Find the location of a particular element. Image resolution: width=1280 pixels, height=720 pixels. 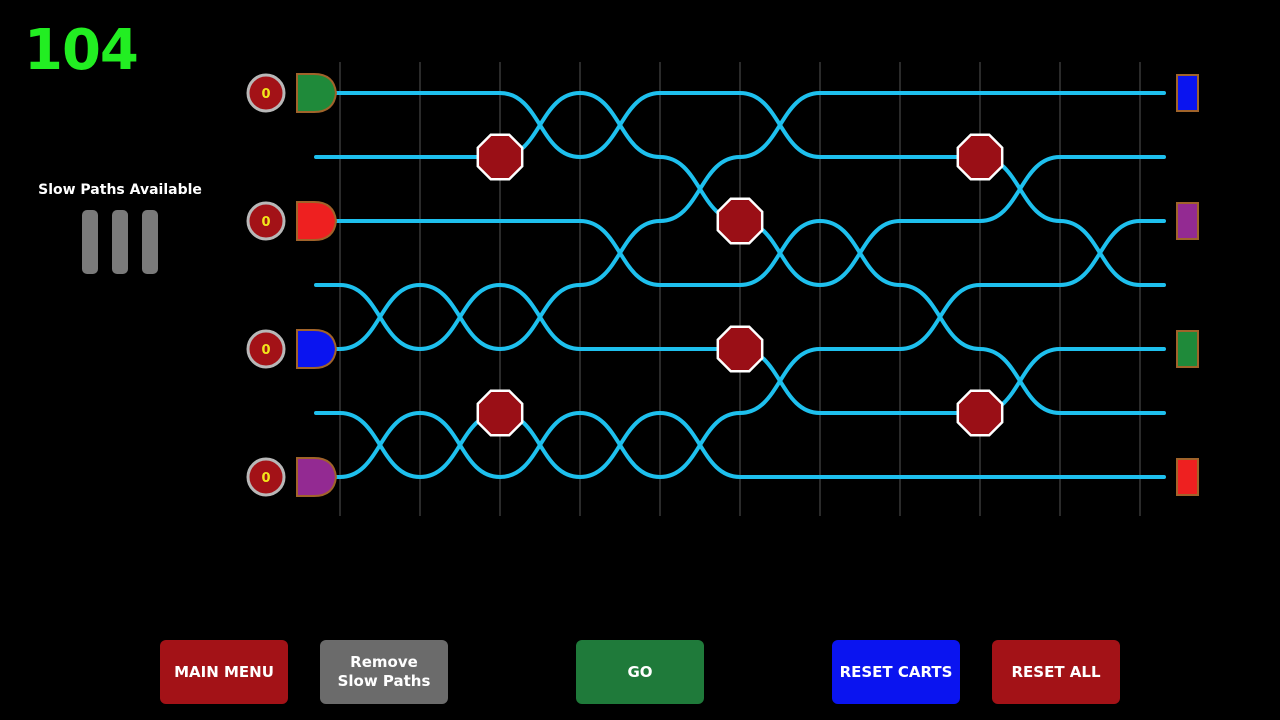

reset-all-button: RESET ALL is located at coordinates (1056, 672).